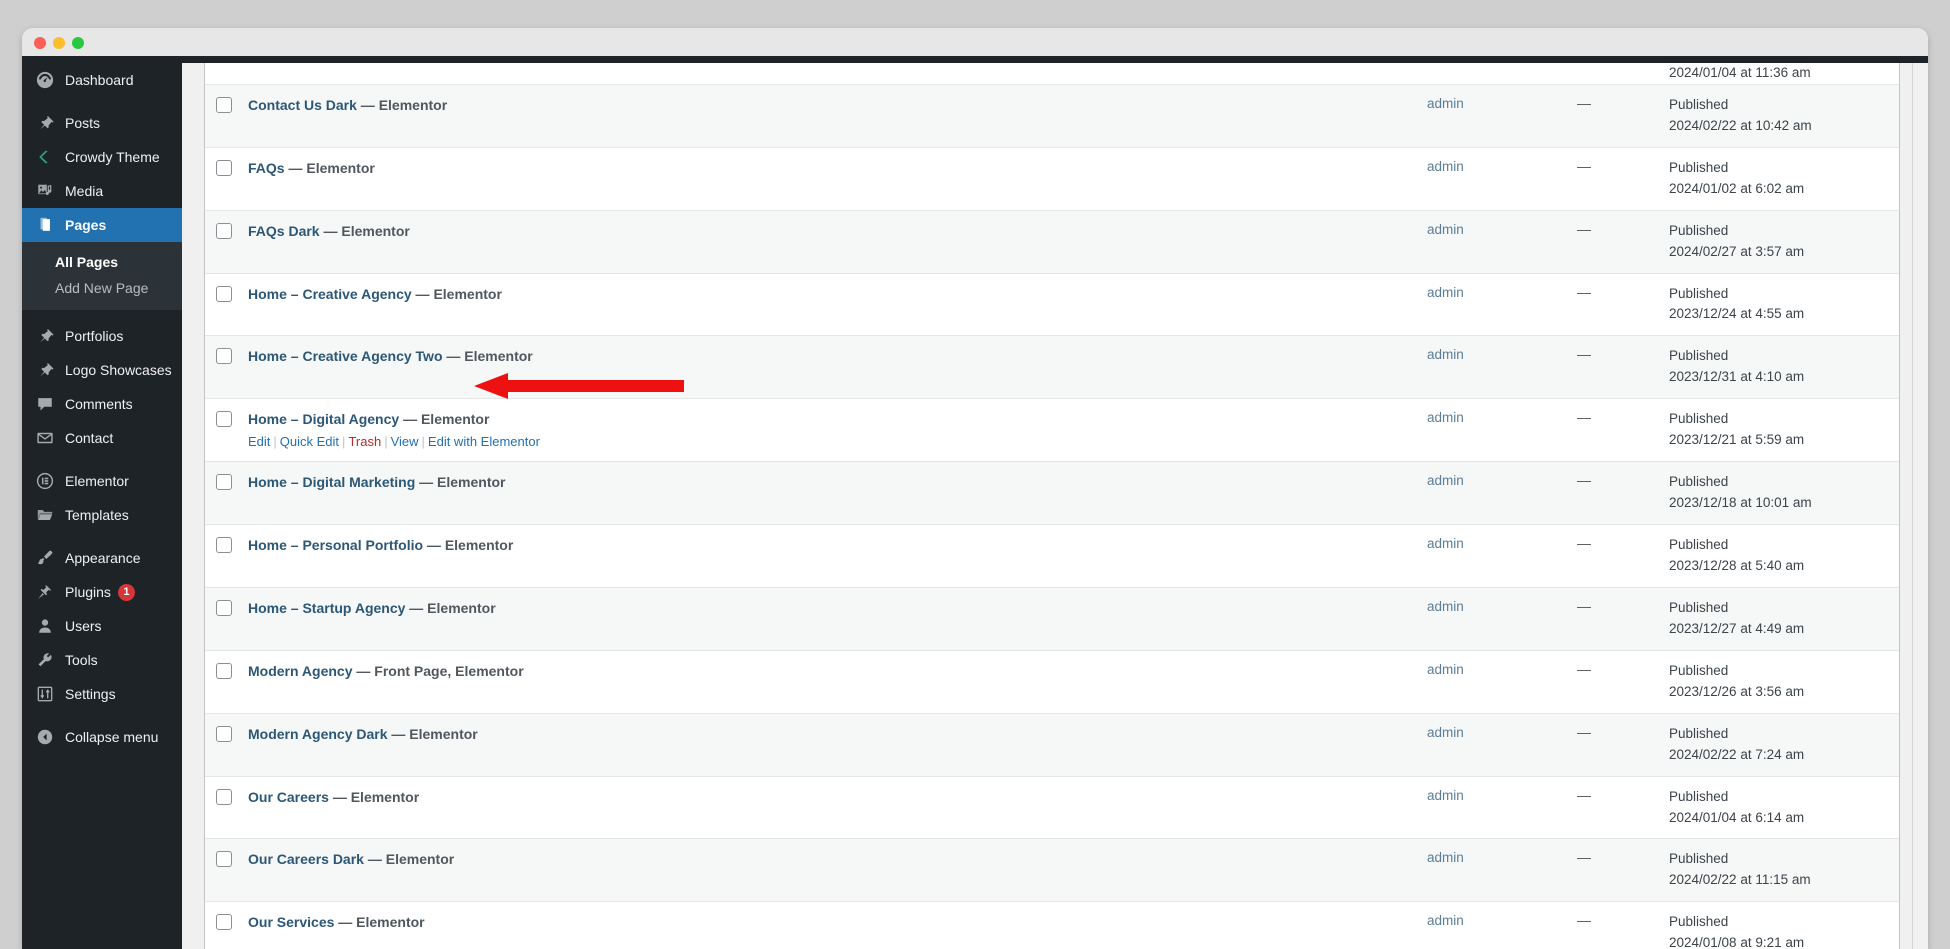 The height and width of the screenshot is (949, 1950). What do you see at coordinates (102, 515) in the screenshot?
I see `sidebar-item-templates: Templates` at bounding box center [102, 515].